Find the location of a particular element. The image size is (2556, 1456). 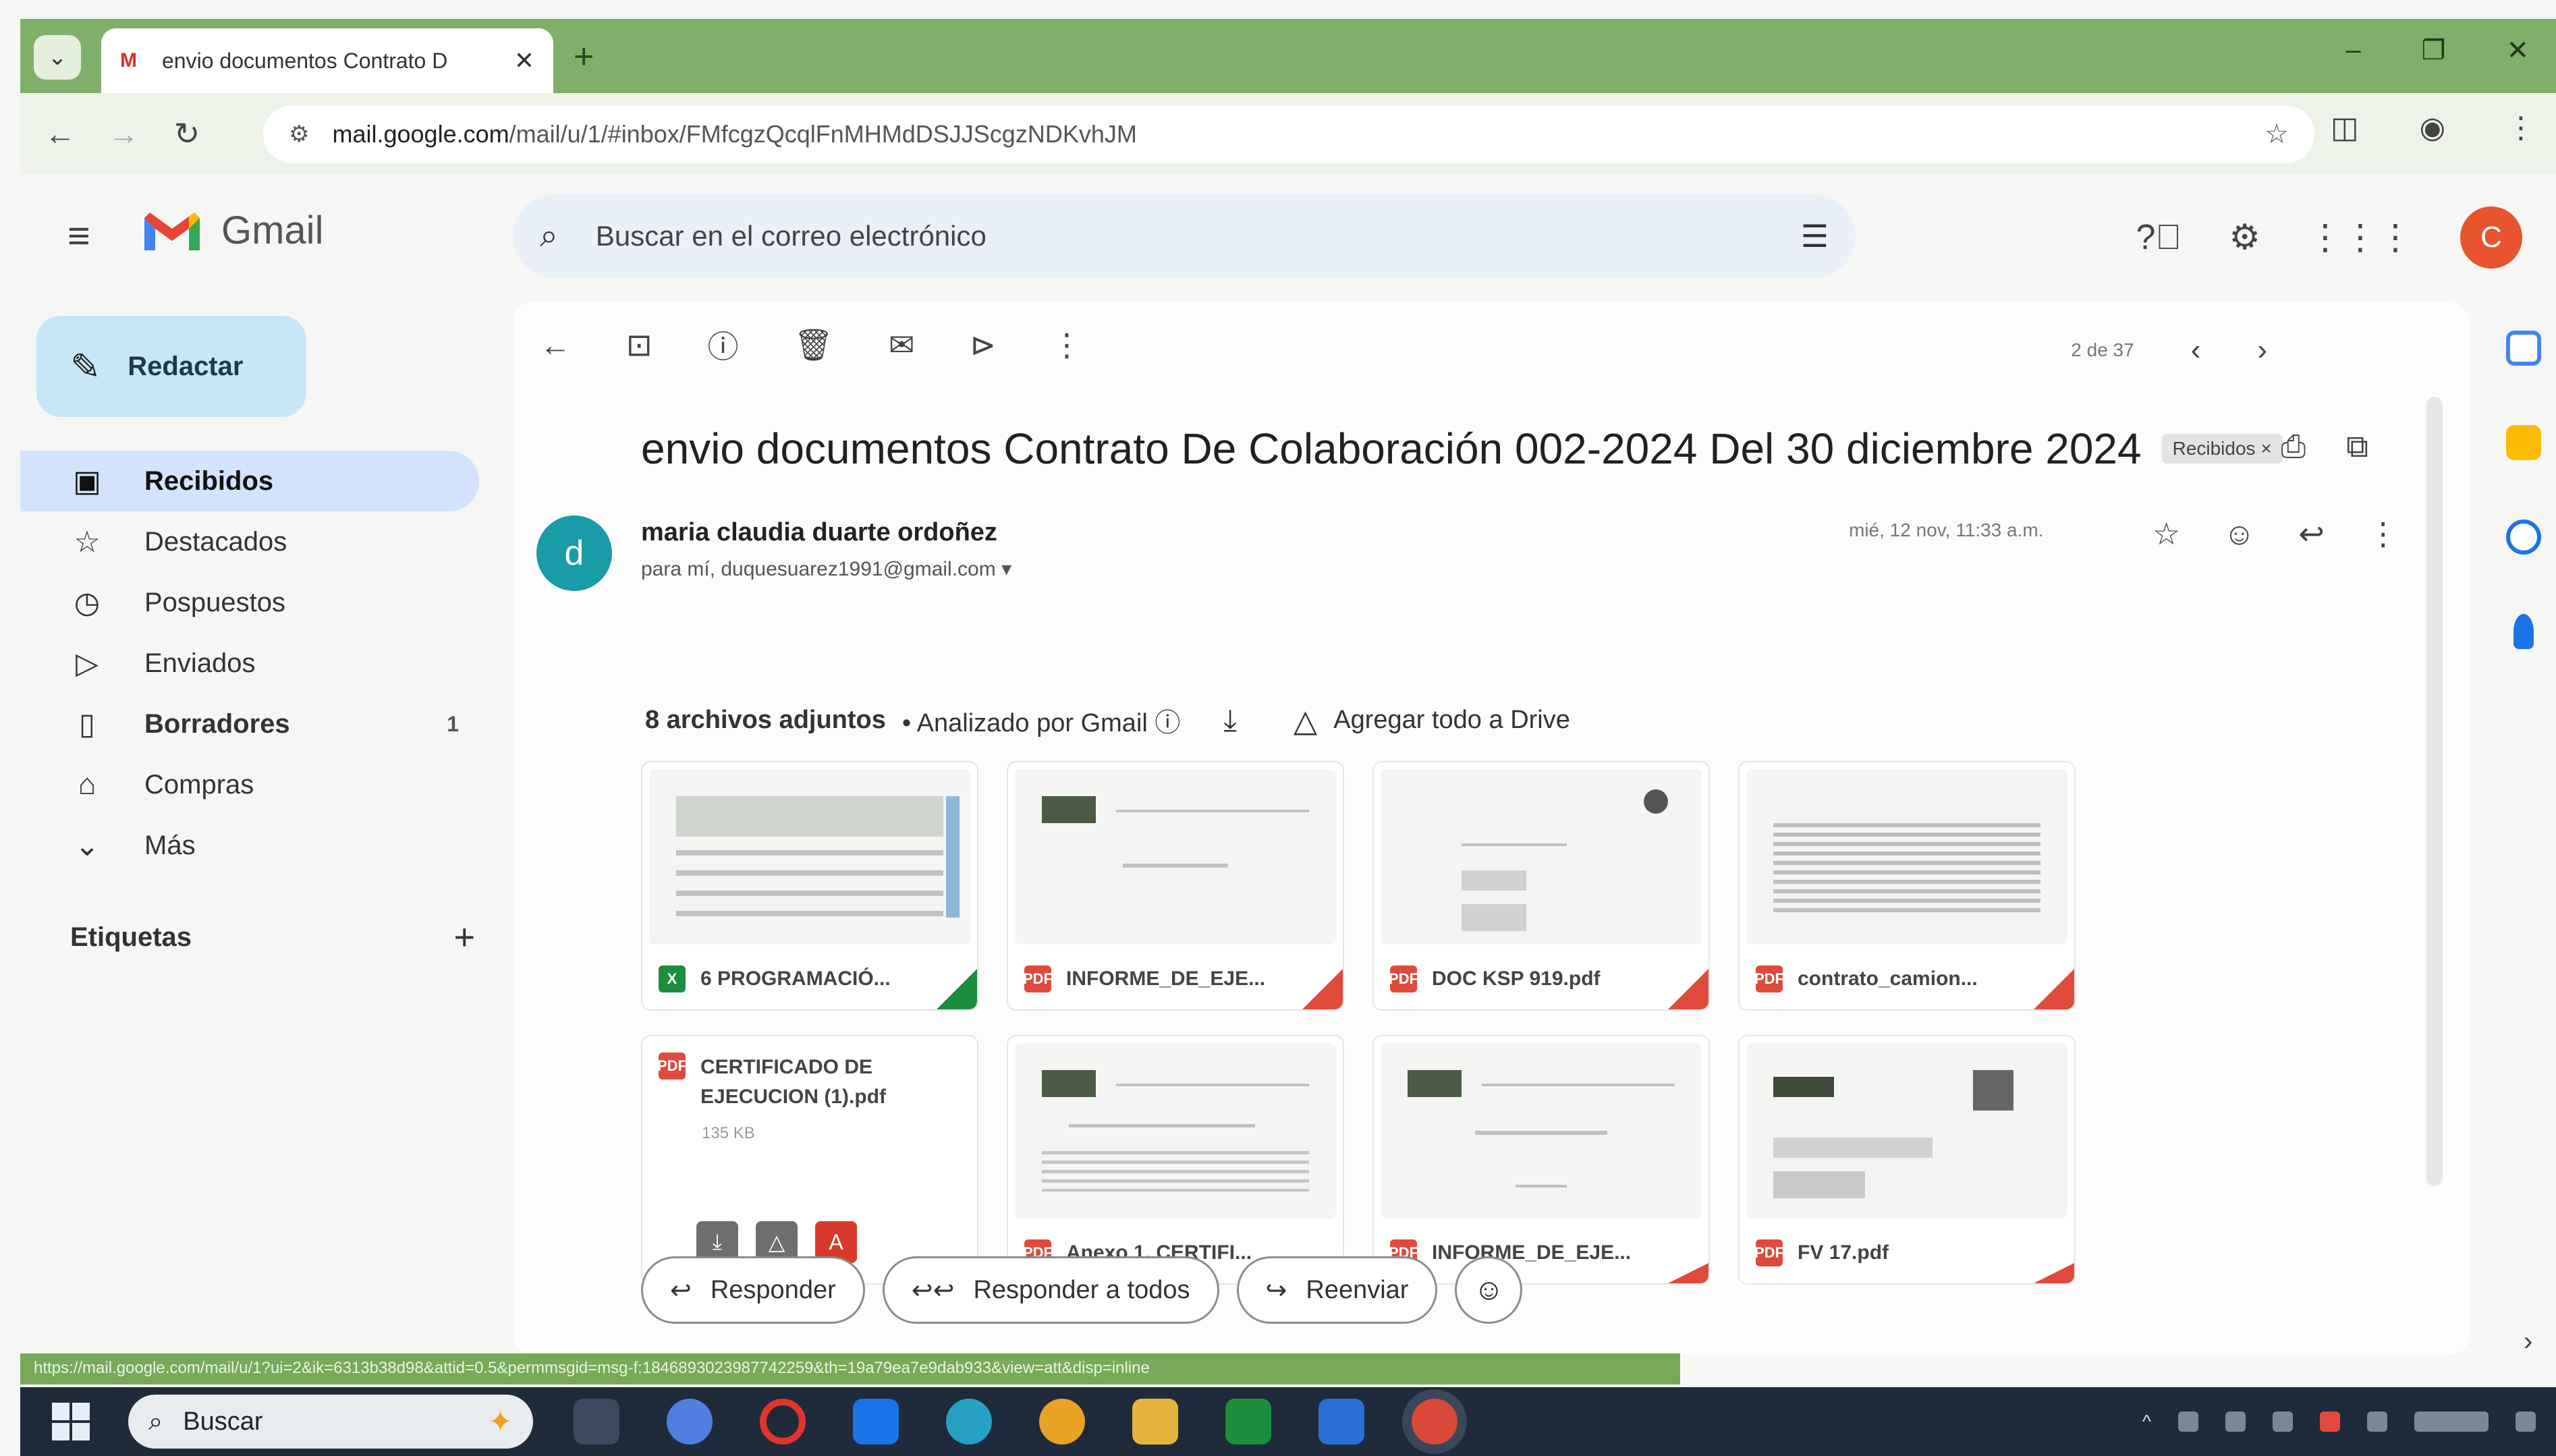

bookmark-star-icon: ☆ is located at coordinates (2277, 134).